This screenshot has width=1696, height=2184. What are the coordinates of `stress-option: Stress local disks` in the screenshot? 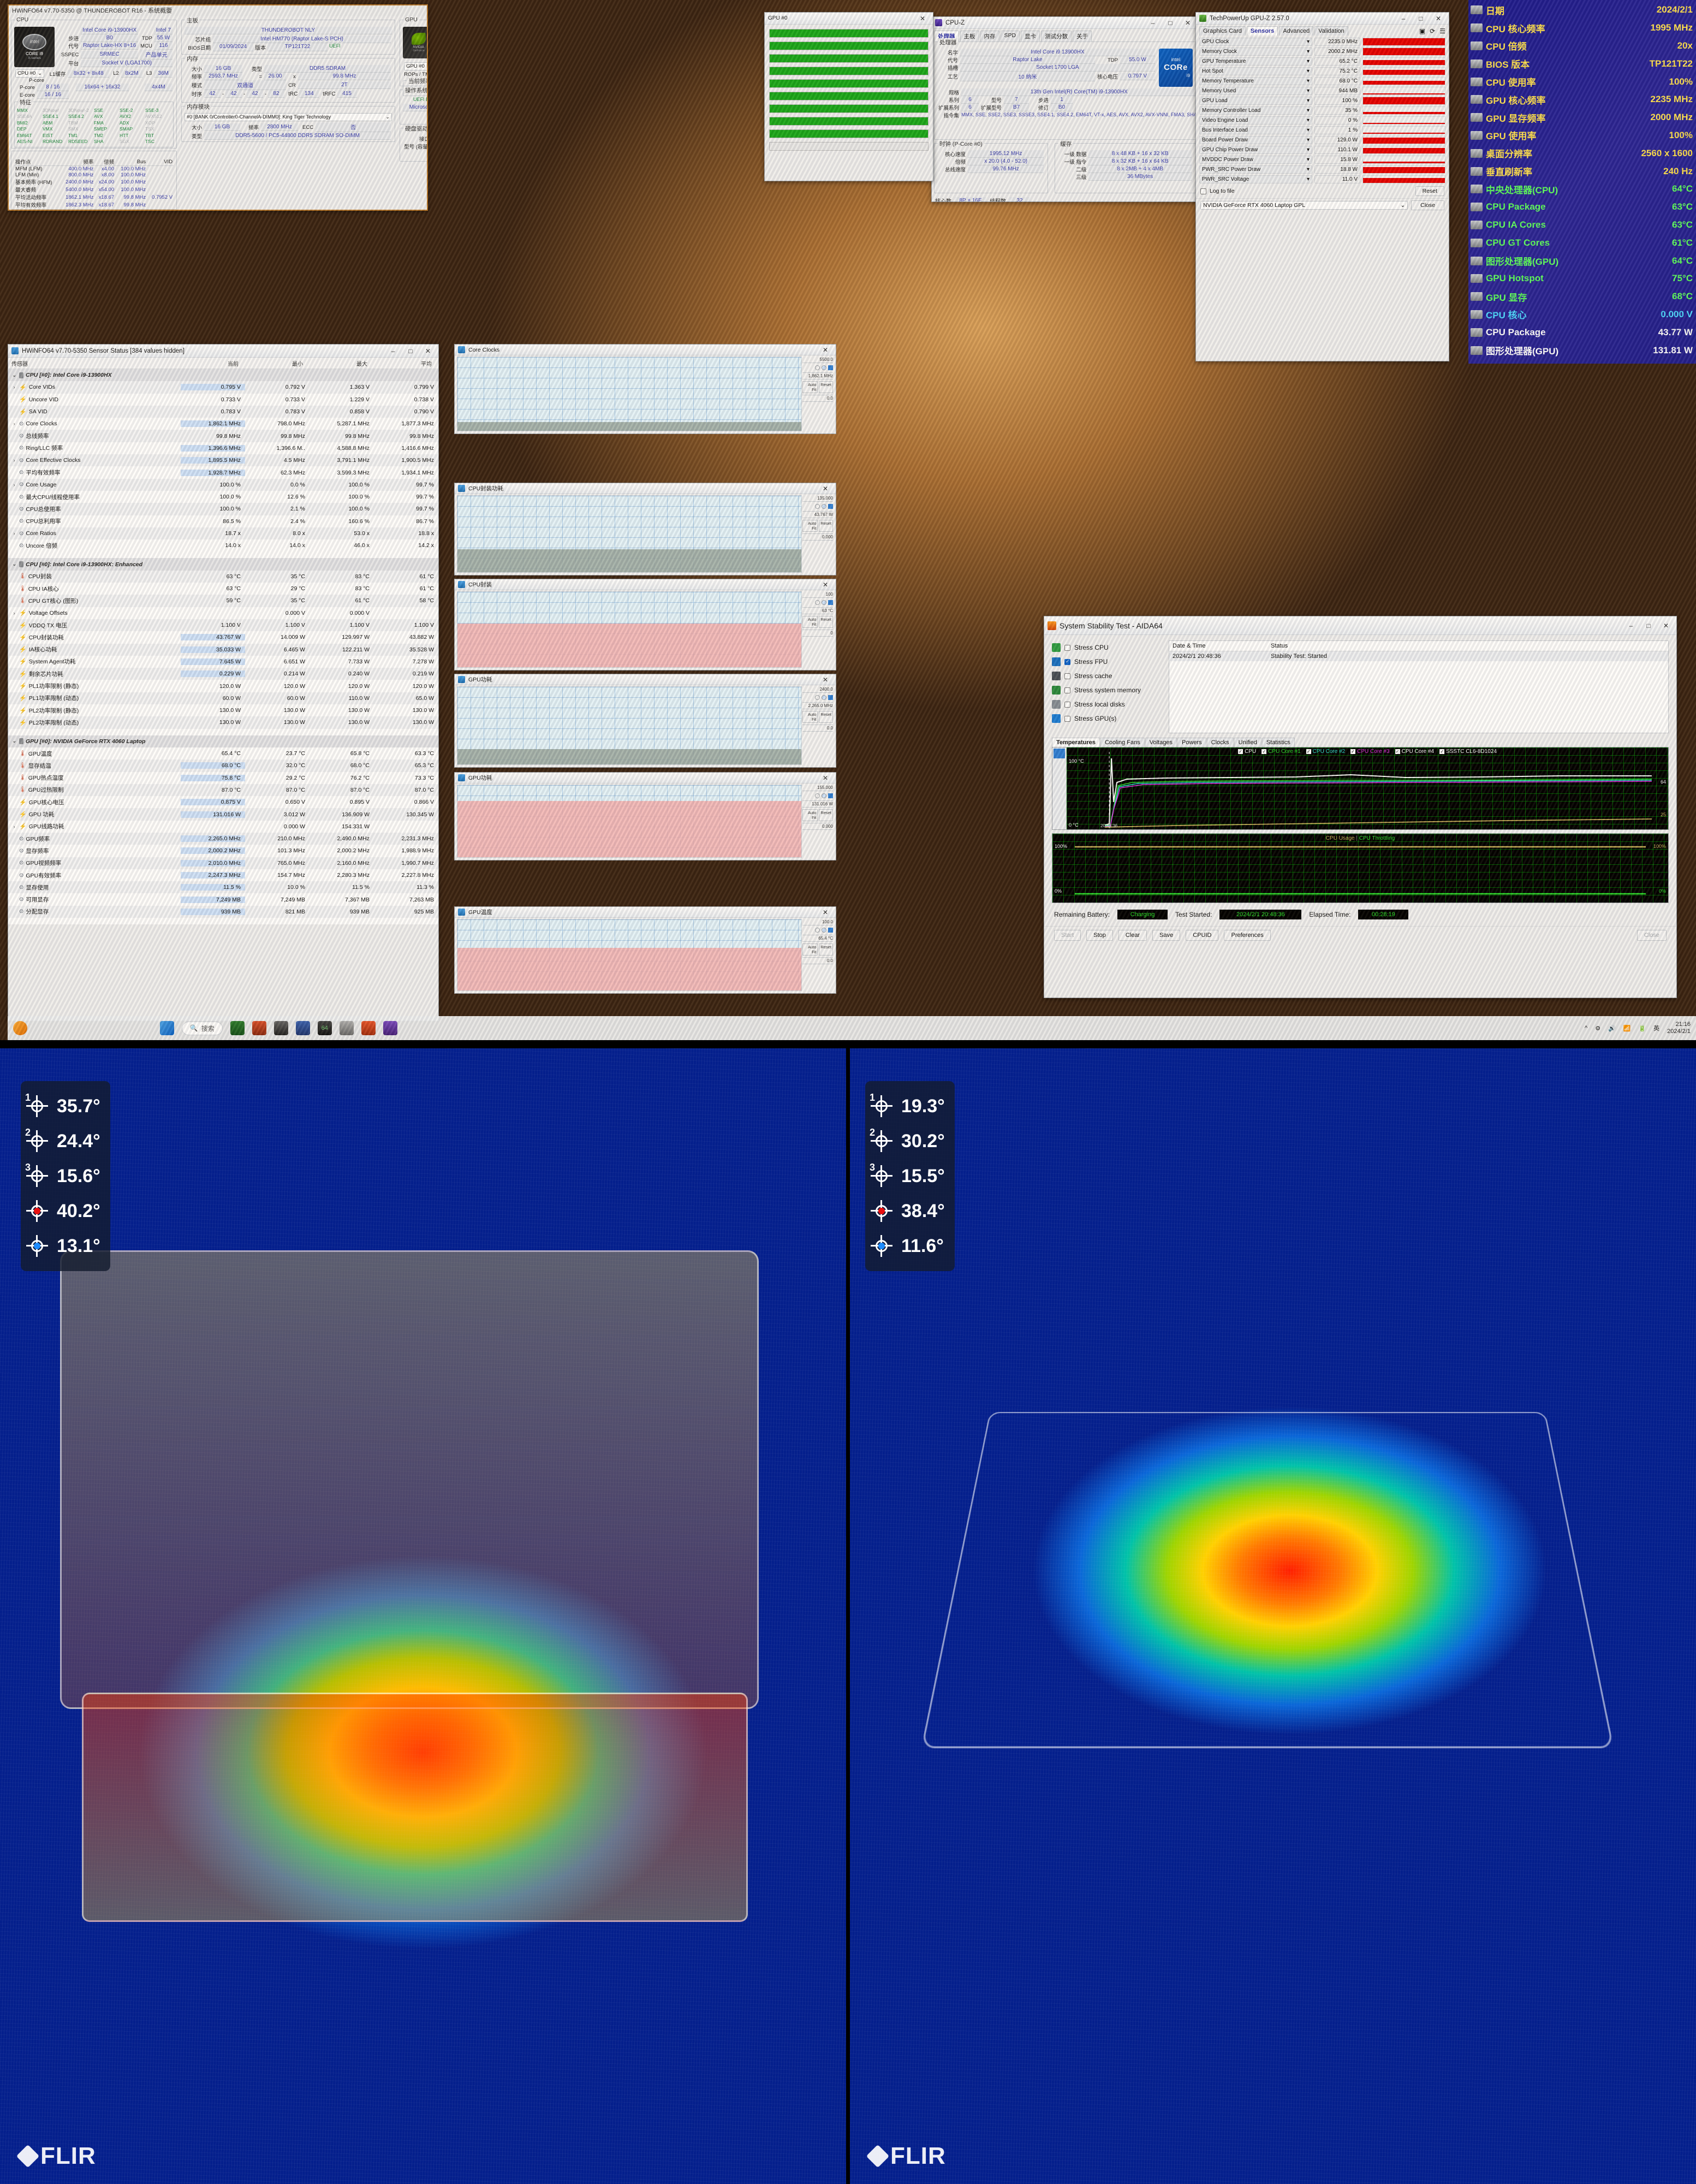 It's located at (1106, 704).